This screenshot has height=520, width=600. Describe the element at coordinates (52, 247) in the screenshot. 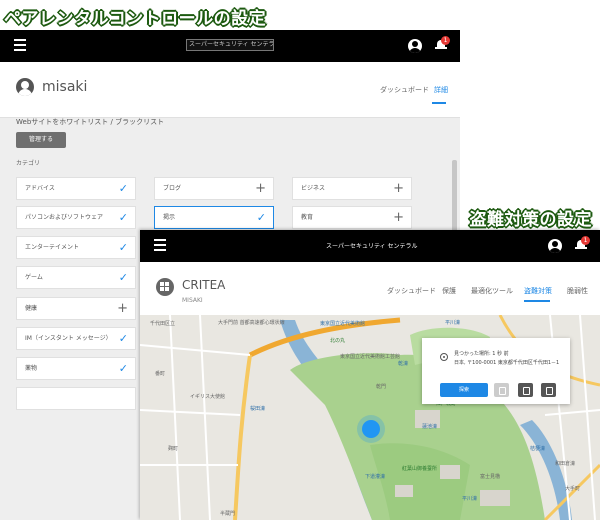

I see `category-label: エンターテイメント` at that location.